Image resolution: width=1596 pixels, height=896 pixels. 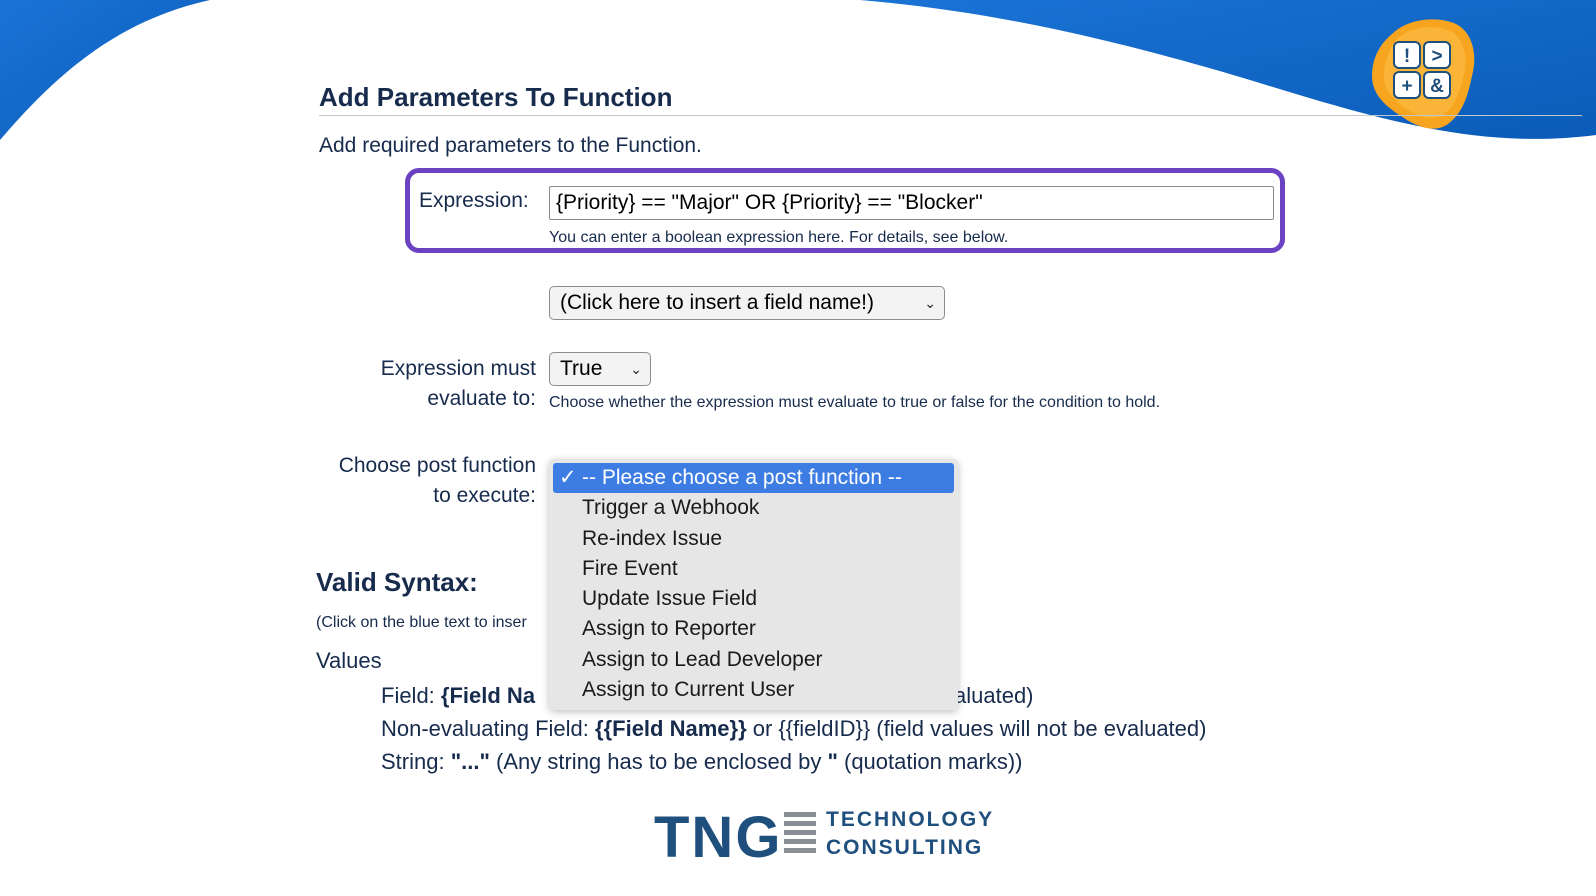 I want to click on nonevaluating-syntax-token: {{Field Name}}, so click(x=671, y=728).